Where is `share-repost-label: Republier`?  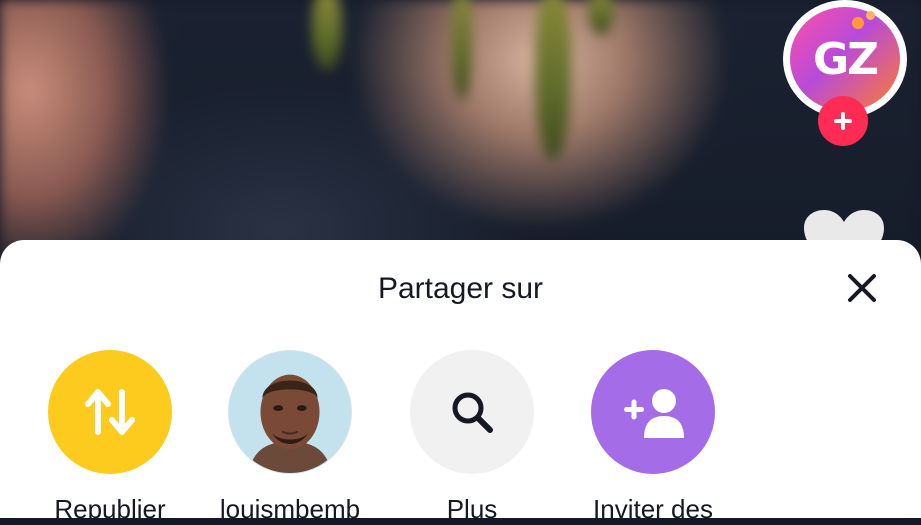 share-repost-label: Republier is located at coordinates (110, 509).